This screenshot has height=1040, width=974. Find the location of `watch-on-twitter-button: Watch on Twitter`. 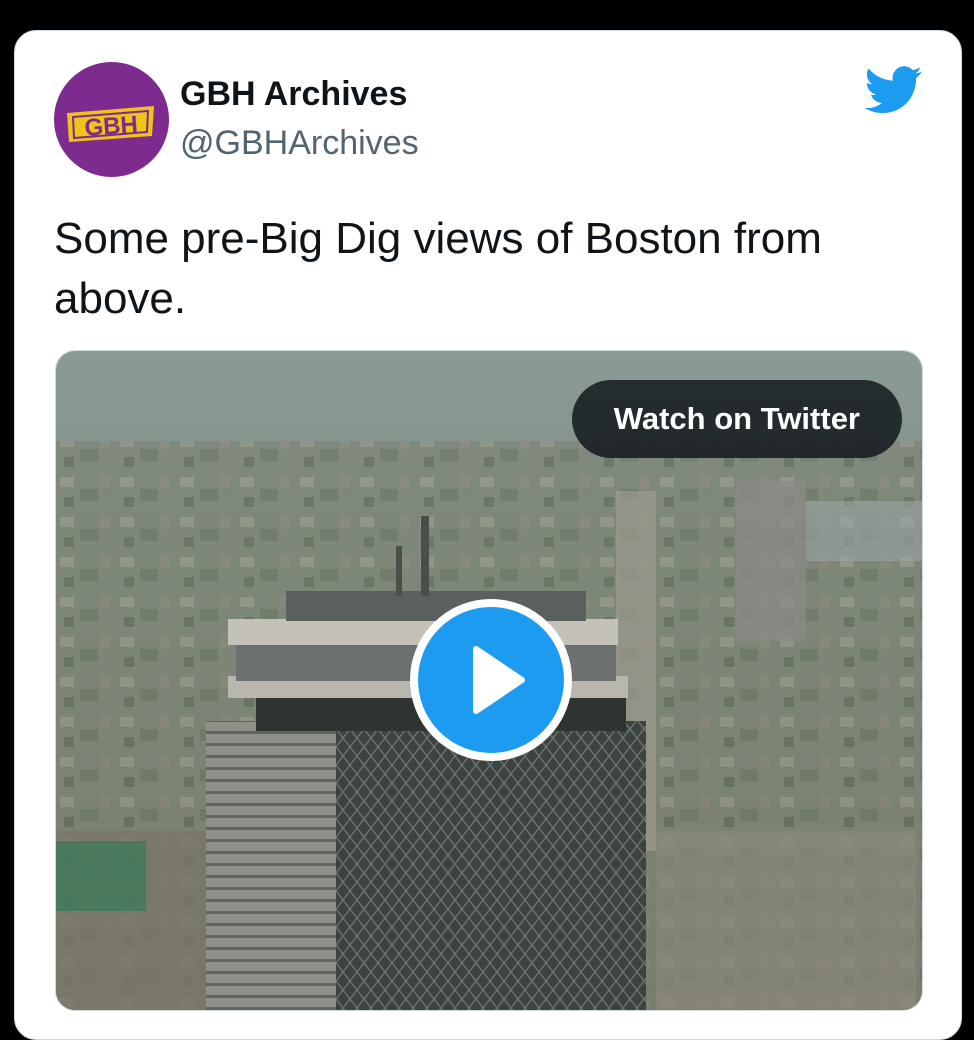

watch-on-twitter-button: Watch on Twitter is located at coordinates (736, 419).